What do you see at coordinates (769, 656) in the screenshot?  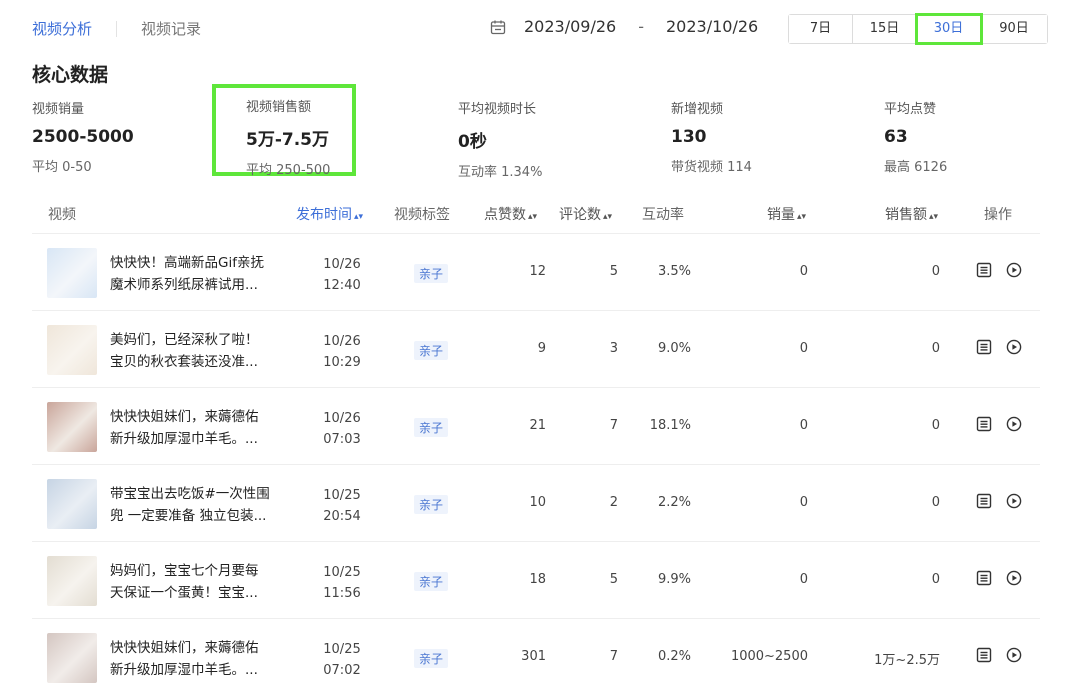 I see `sales-value: 1000~2500` at bounding box center [769, 656].